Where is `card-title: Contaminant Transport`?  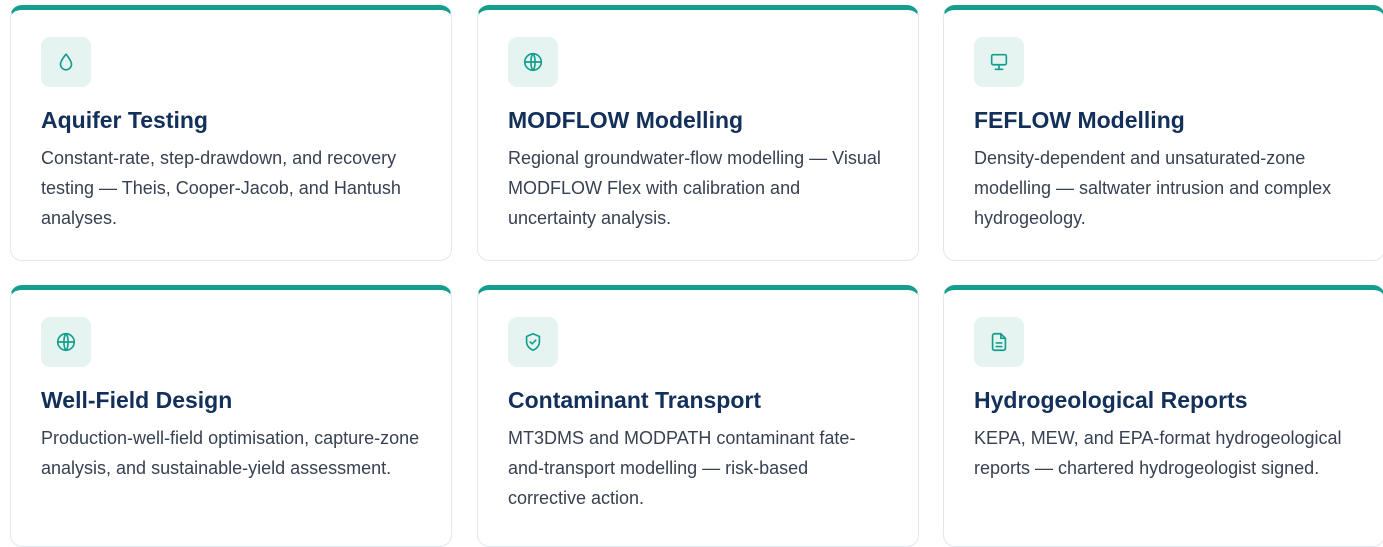
card-title: Contaminant Transport is located at coordinates (635, 400).